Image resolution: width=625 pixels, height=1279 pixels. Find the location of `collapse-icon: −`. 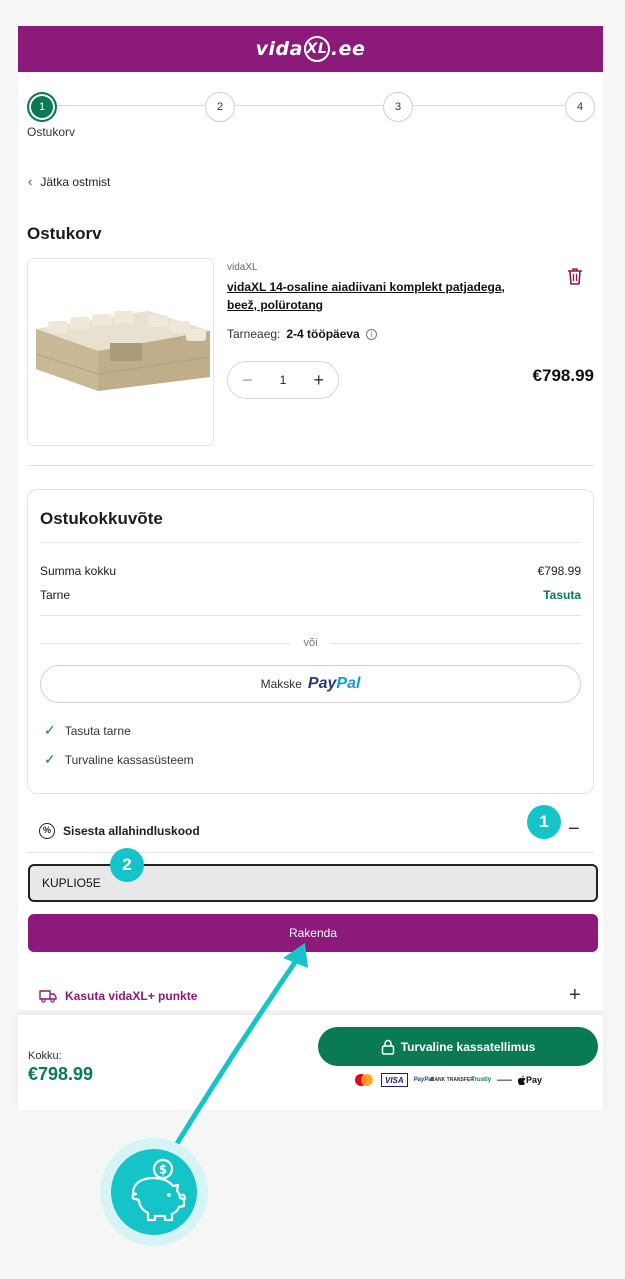

collapse-icon: − is located at coordinates (574, 829).